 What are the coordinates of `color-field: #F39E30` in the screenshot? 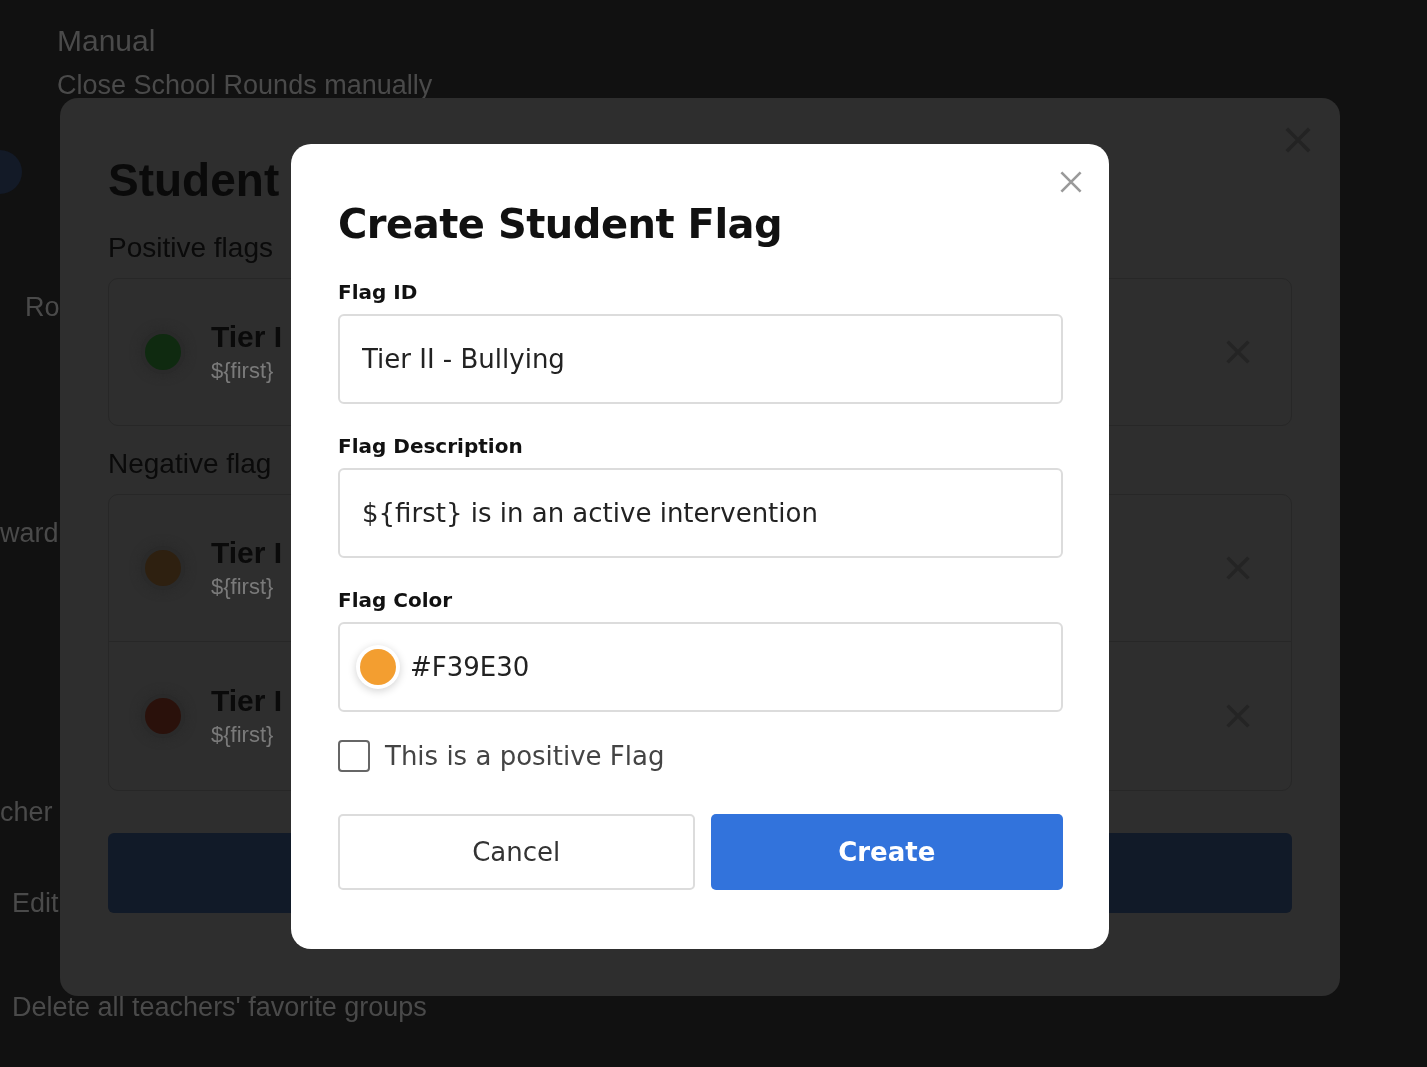 It's located at (700, 667).